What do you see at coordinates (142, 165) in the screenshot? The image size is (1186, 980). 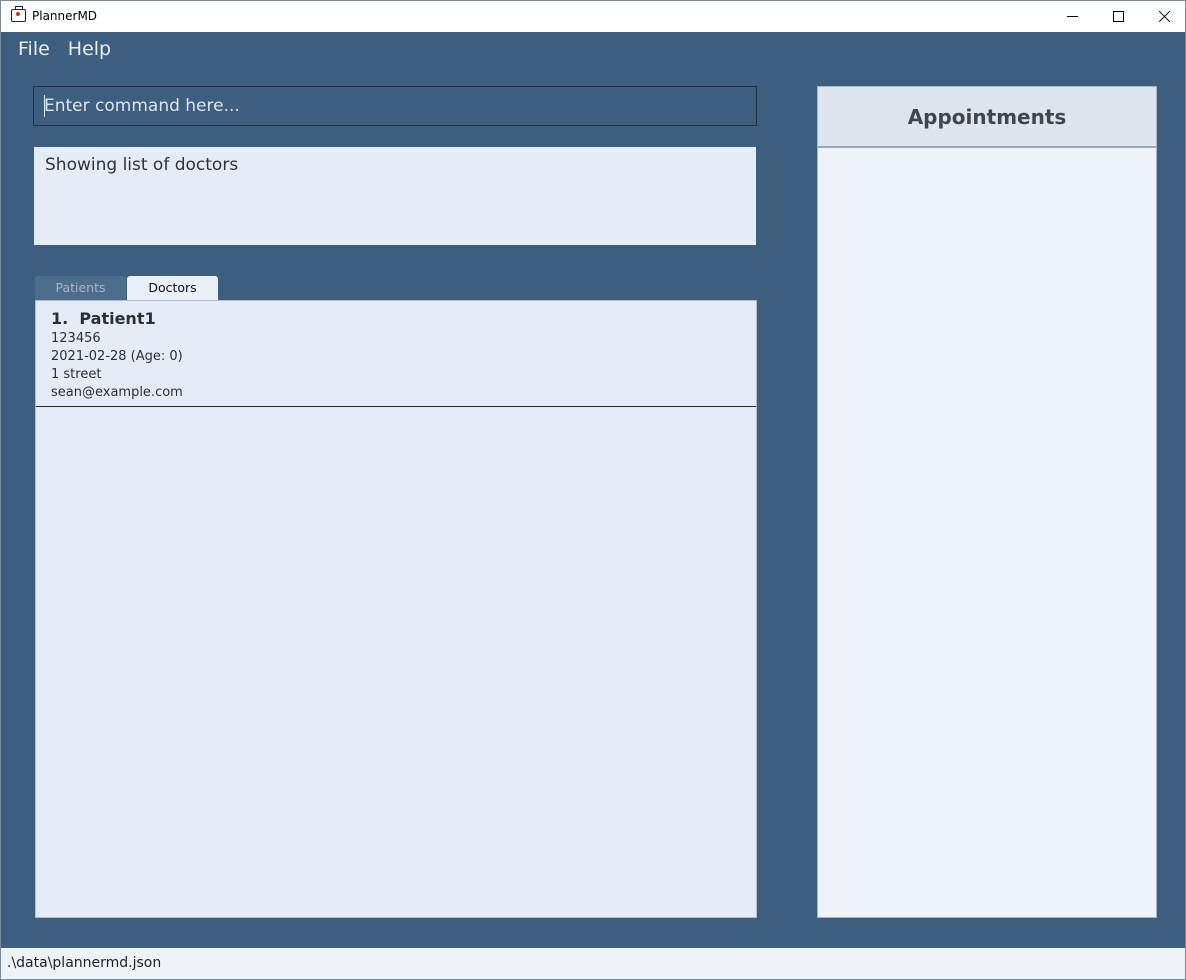 I see `result-text: Showing list of doctors` at bounding box center [142, 165].